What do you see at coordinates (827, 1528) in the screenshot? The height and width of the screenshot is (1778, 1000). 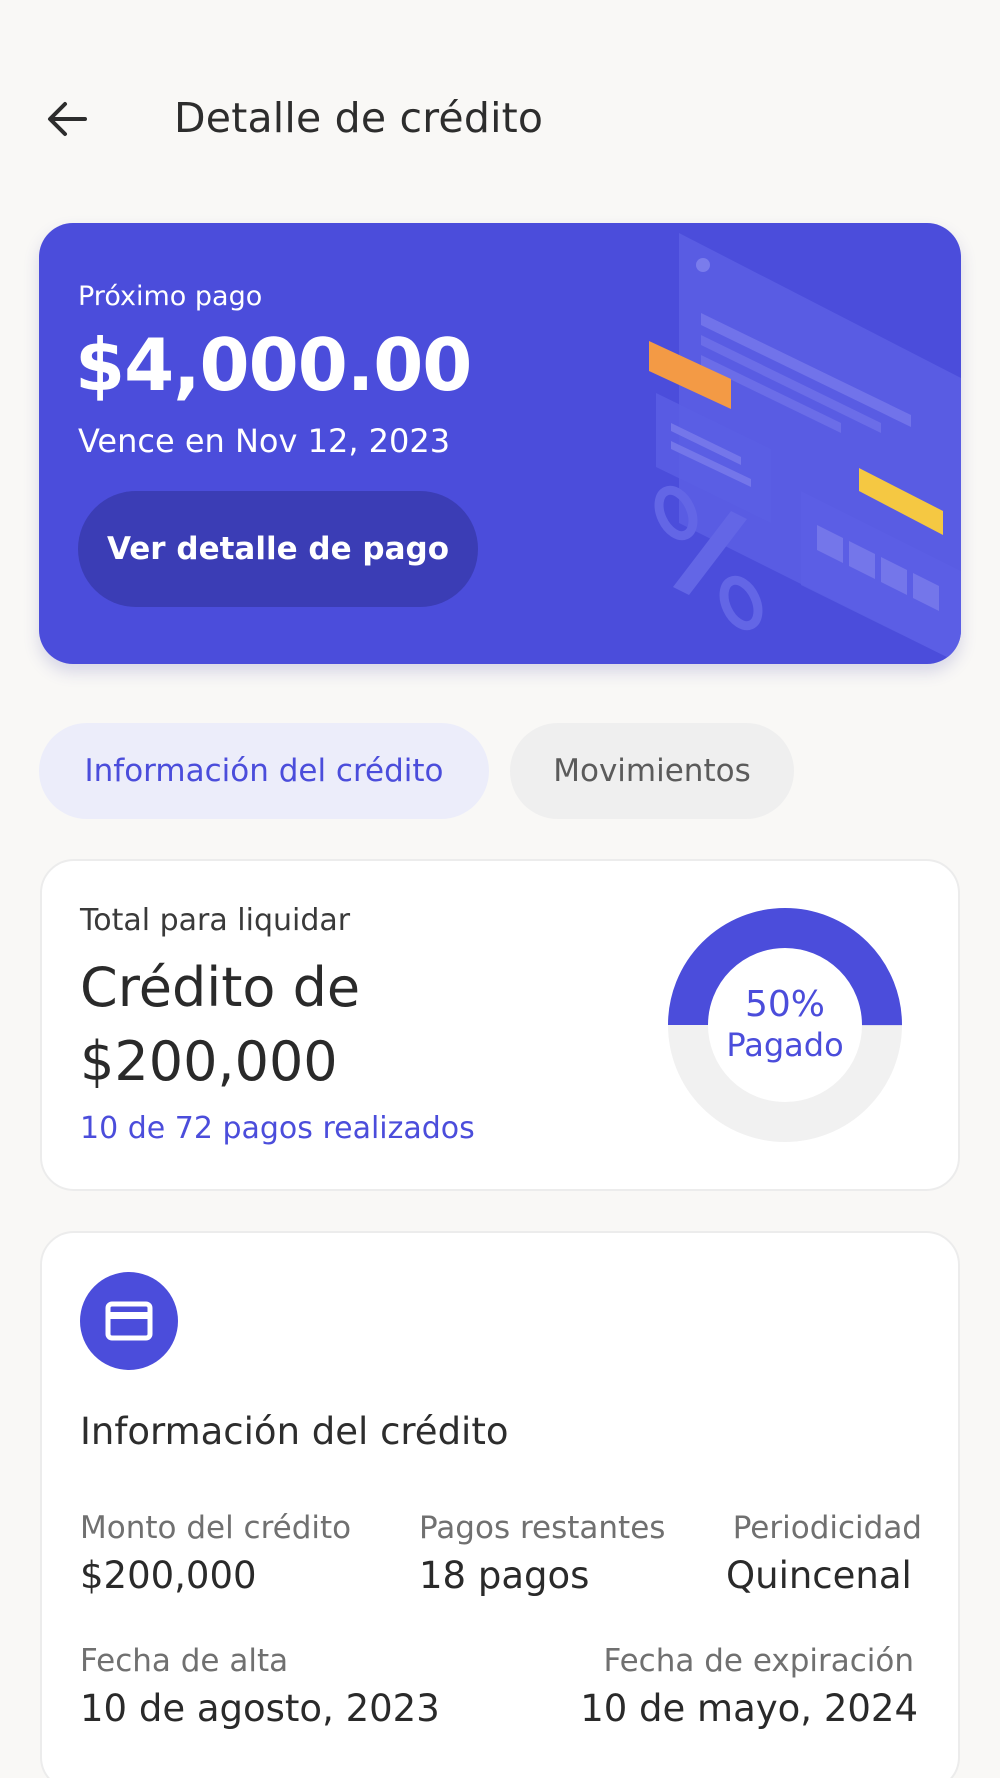 I see `periodicity-label: Periodicidad` at bounding box center [827, 1528].